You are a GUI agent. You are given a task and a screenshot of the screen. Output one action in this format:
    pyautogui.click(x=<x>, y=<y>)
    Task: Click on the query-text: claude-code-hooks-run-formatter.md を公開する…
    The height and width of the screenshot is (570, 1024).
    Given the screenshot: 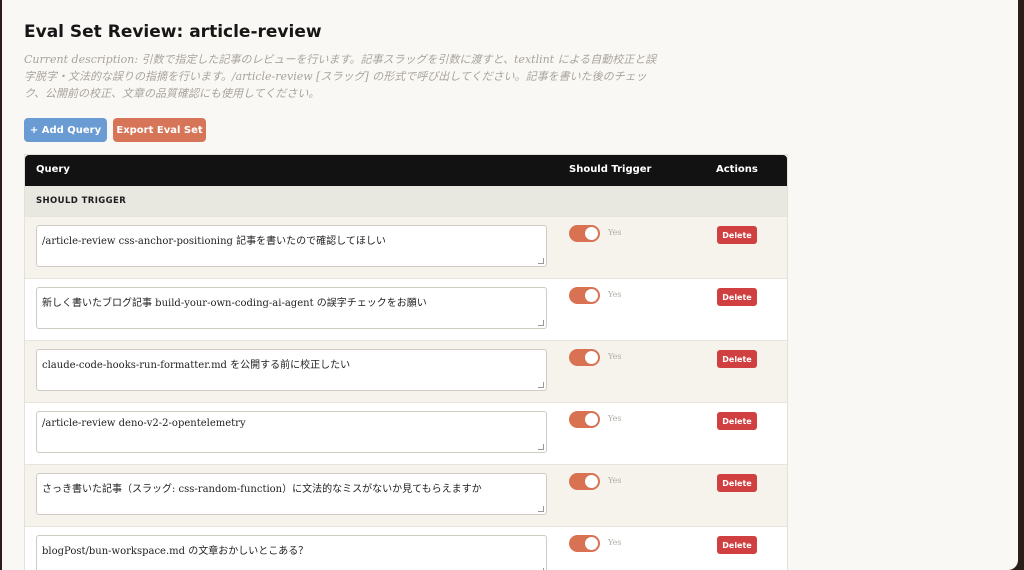 What is the action you would take?
    pyautogui.click(x=196, y=365)
    